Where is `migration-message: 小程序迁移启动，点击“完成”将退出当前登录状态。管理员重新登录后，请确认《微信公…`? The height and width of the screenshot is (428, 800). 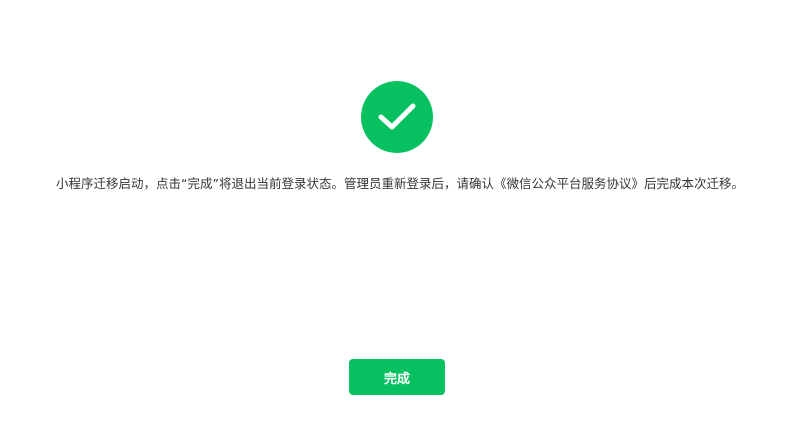
migration-message: 小程序迁移启动，点击“完成”将退出当前登录状态。管理员重新登录后，请确认《微信公… is located at coordinates (400, 183).